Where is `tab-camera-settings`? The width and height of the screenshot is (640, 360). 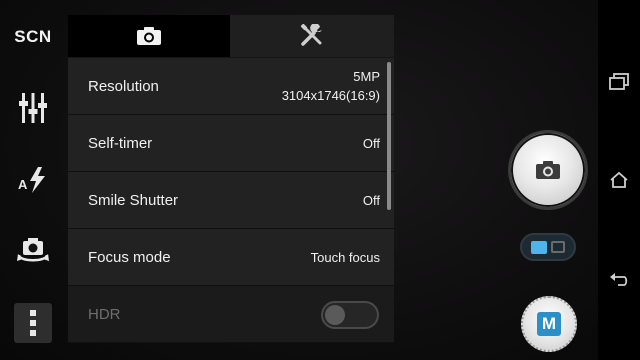
tab-camera-settings is located at coordinates (149, 36).